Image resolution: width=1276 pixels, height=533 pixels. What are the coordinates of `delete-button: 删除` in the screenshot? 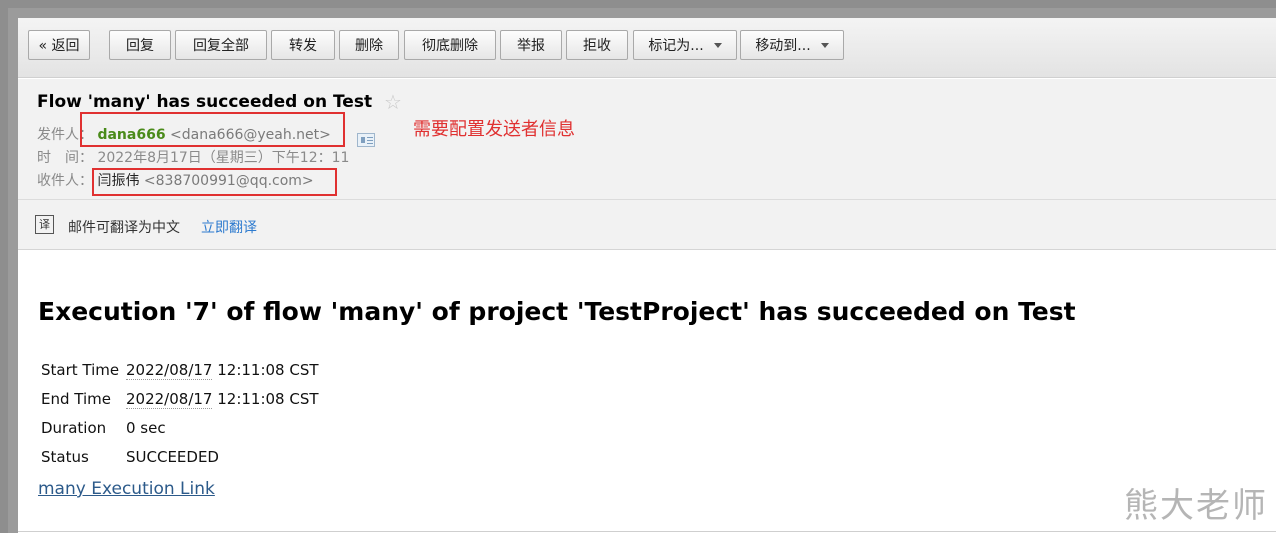 It's located at (369, 45).